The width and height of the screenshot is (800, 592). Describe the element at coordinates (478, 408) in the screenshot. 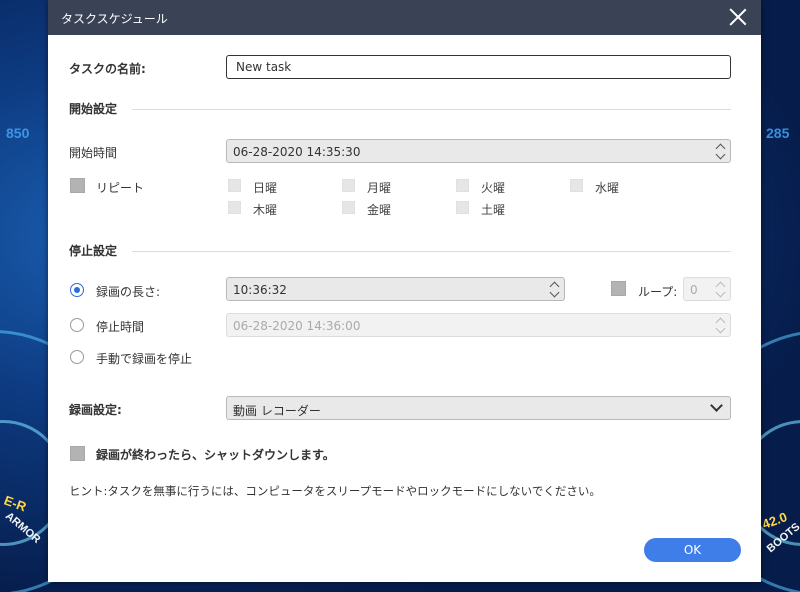

I see `recording-settings-select: 動画 レコーダー` at that location.